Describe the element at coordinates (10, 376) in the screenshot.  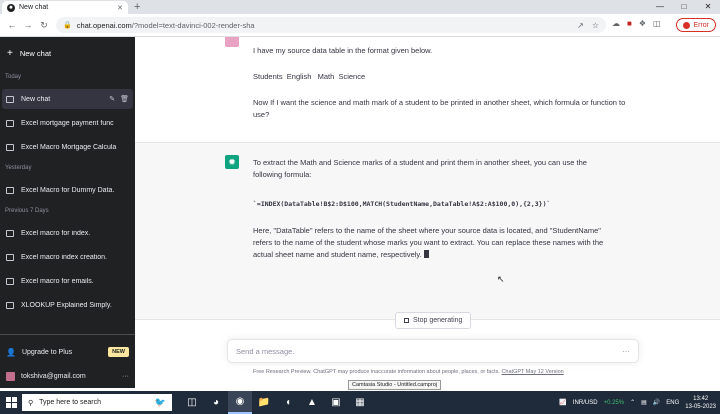
I see `avatar` at that location.